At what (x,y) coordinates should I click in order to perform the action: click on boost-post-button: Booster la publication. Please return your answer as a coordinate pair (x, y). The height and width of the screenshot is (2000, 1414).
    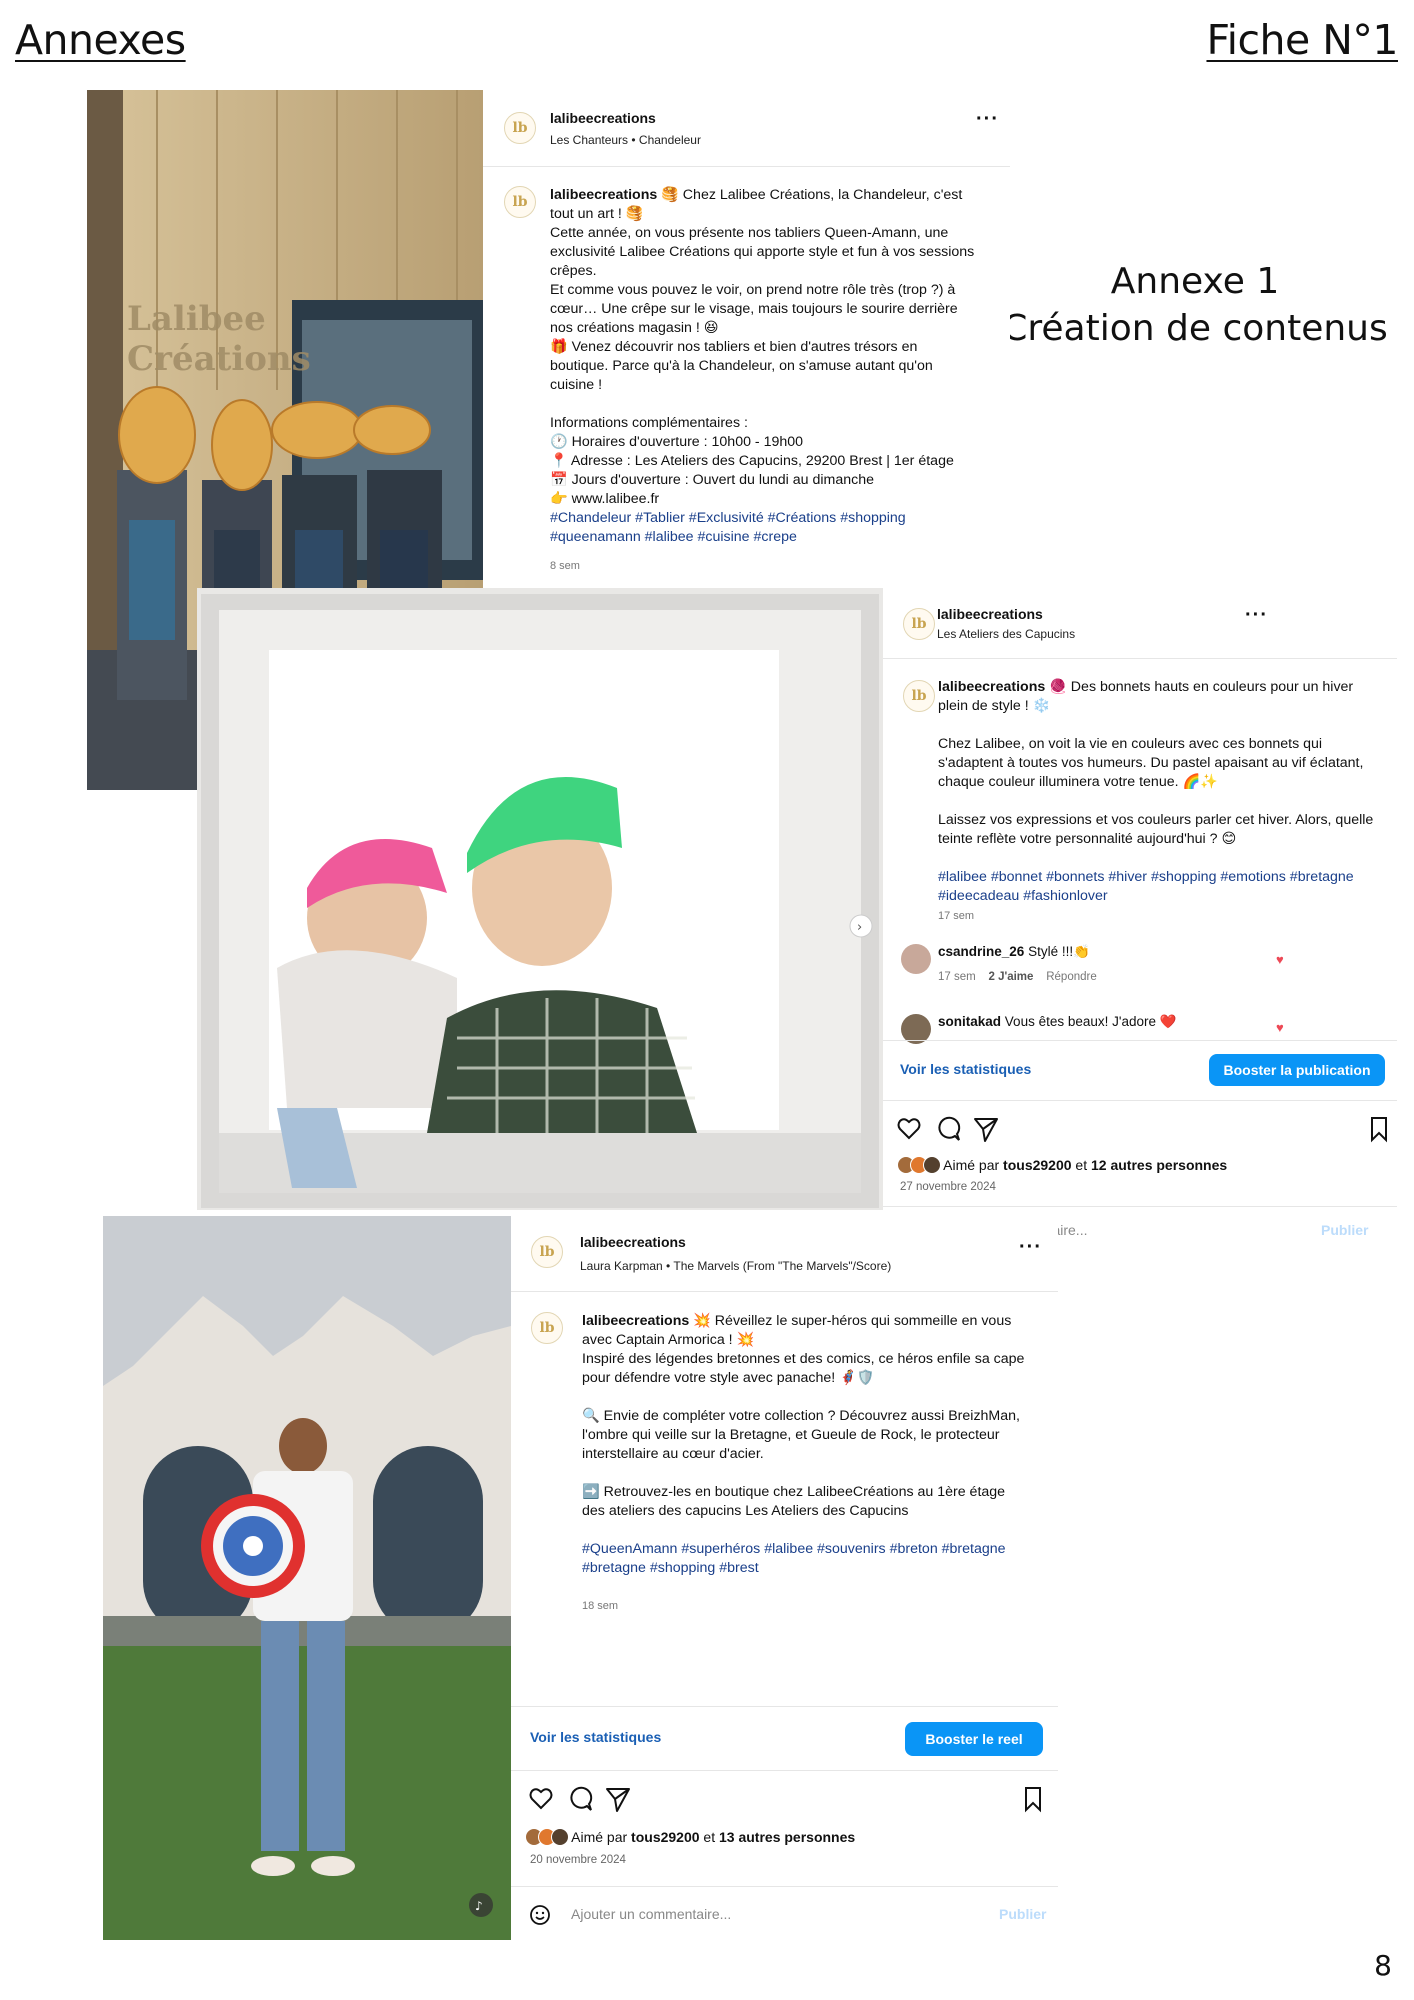
    Looking at the image, I should click on (1297, 1070).